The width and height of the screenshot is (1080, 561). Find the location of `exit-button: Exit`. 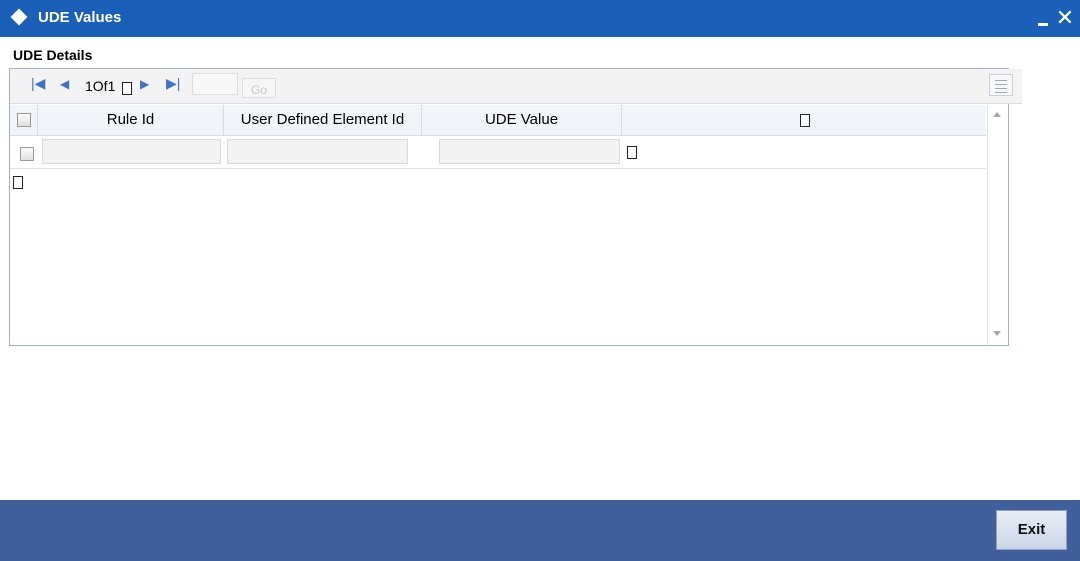

exit-button: Exit is located at coordinates (1031, 530).